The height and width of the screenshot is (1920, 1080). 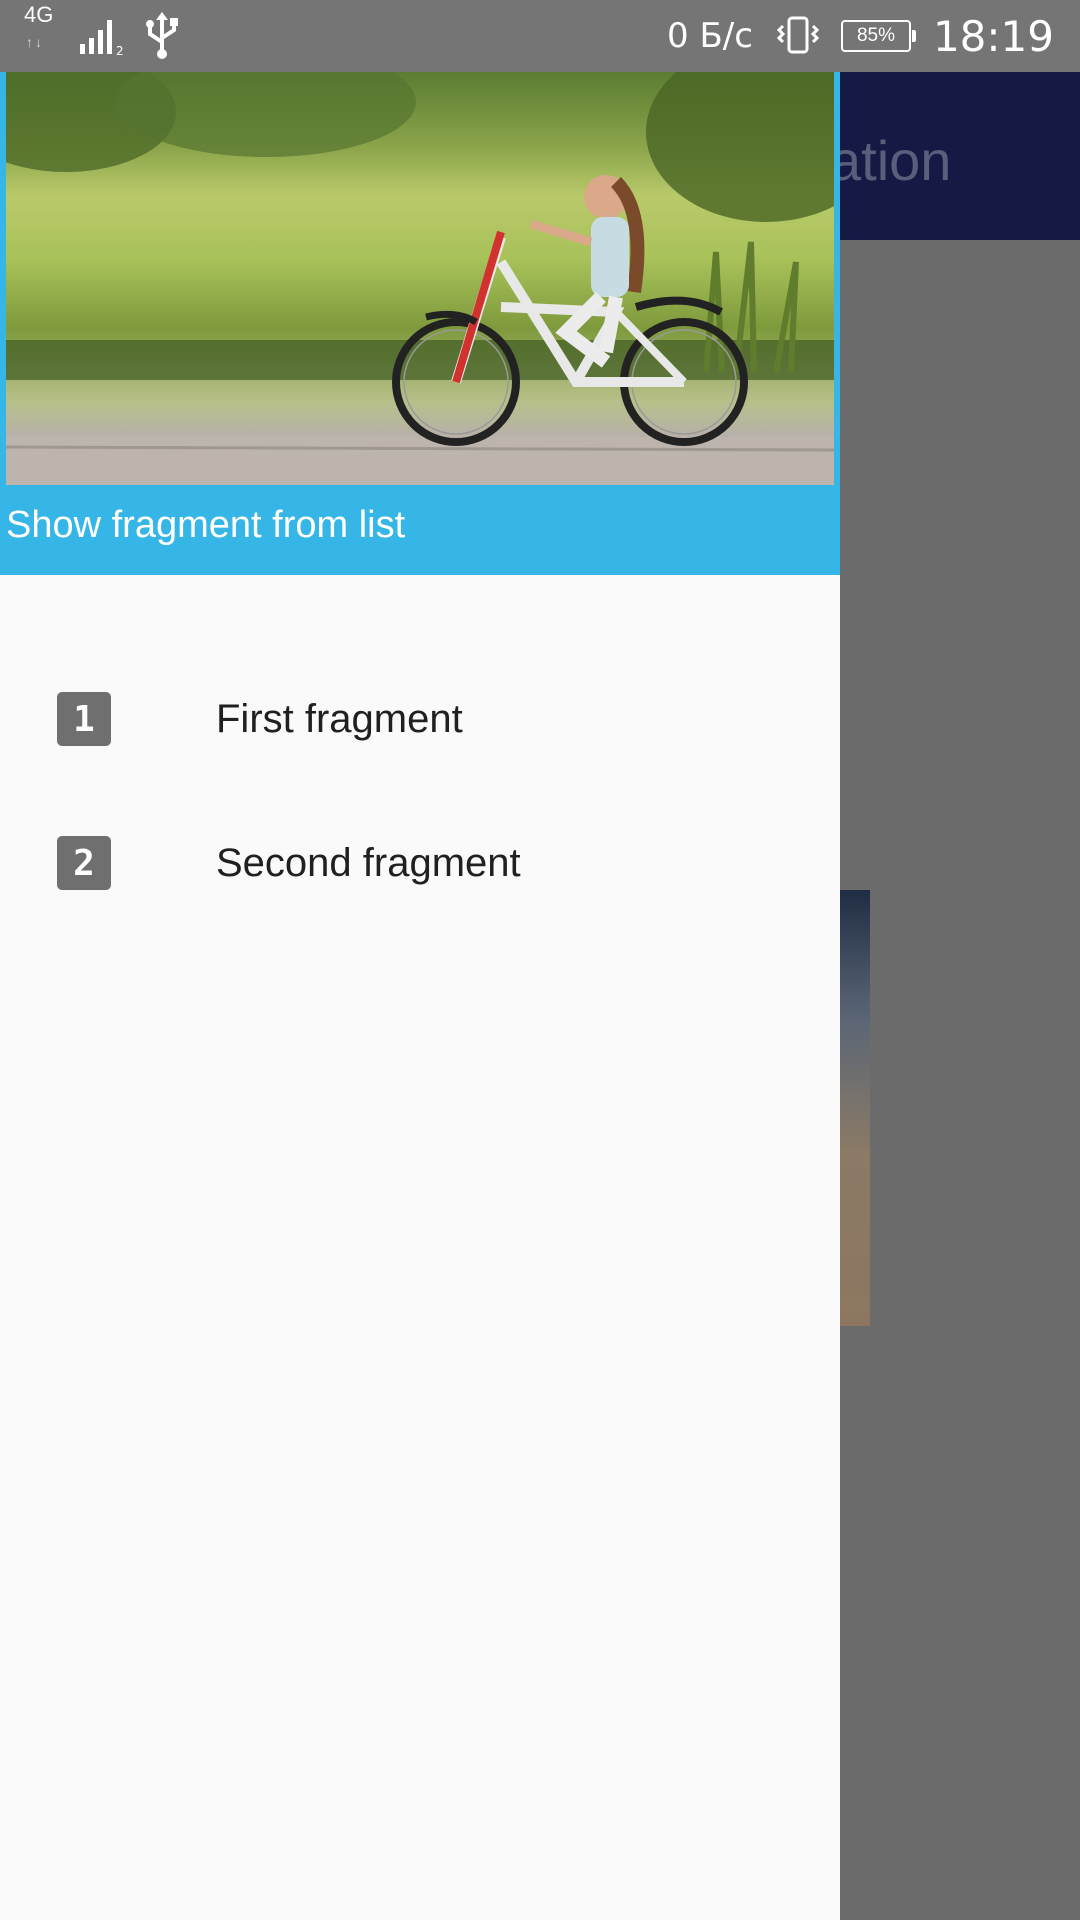 I want to click on number-1-icon: 1, so click(x=84, y=719).